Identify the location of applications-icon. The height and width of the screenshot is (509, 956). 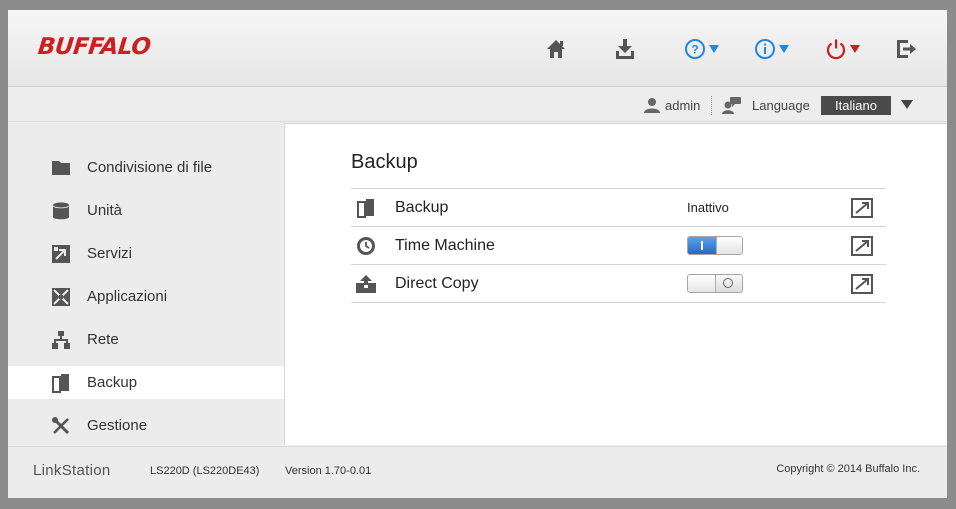
(61, 297).